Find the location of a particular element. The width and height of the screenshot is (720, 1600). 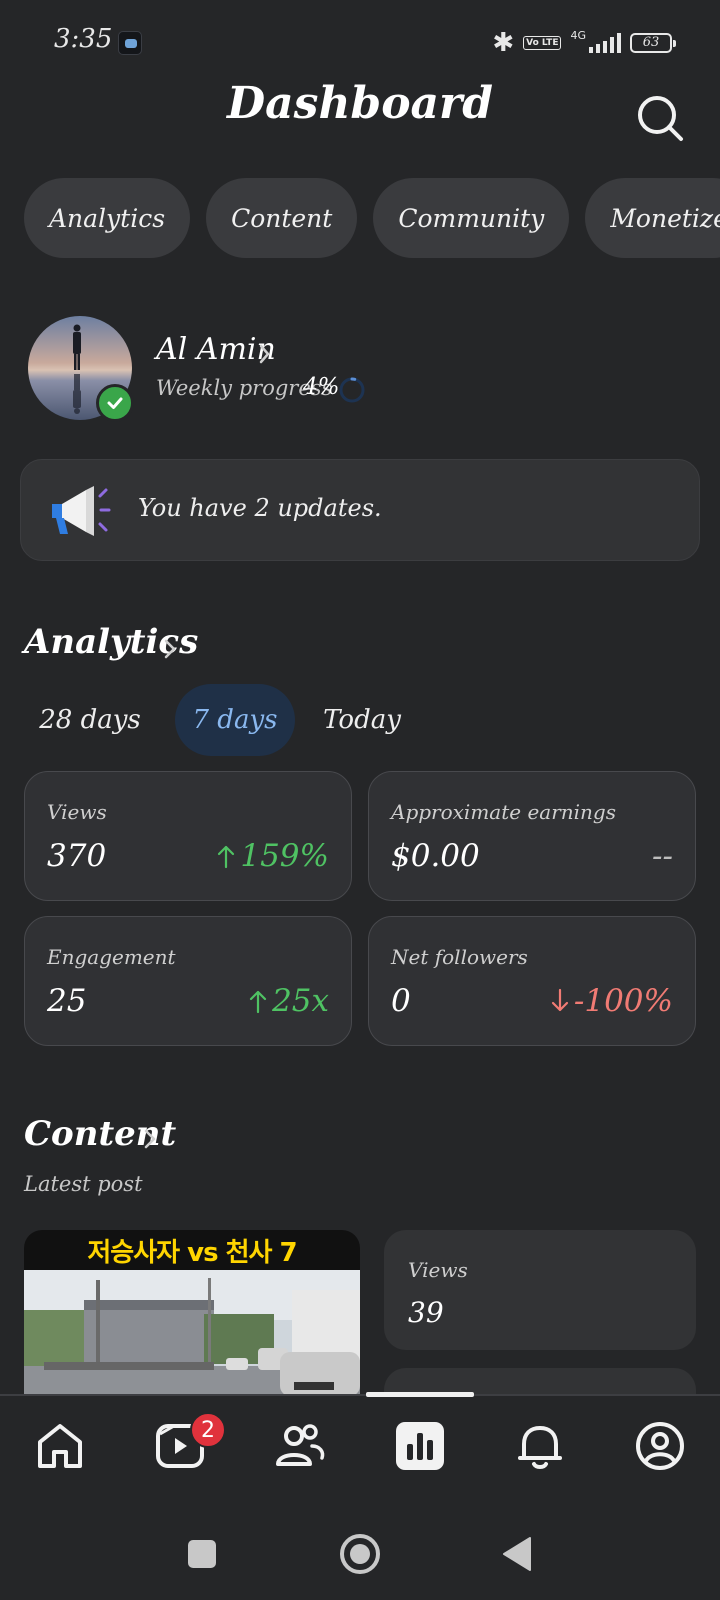

megaphone-icon is located at coordinates (81, 511).